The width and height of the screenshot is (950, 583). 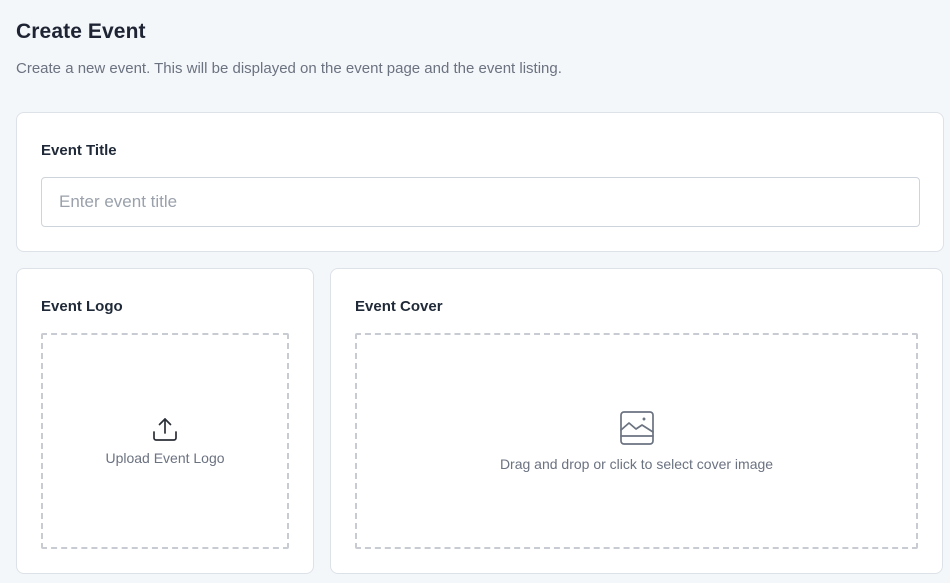 I want to click on upload-icon, so click(x=165, y=429).